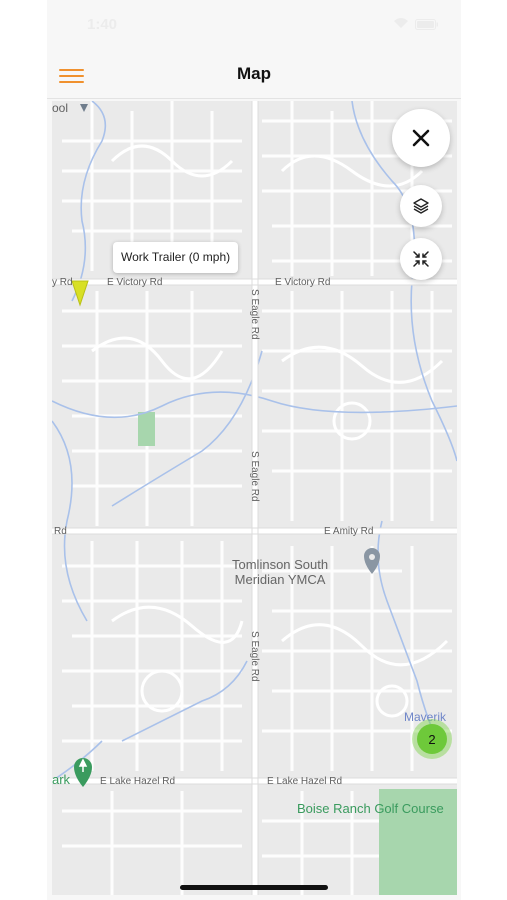 The image size is (507, 900). What do you see at coordinates (102, 24) in the screenshot?
I see `status-time: 1:40` at bounding box center [102, 24].